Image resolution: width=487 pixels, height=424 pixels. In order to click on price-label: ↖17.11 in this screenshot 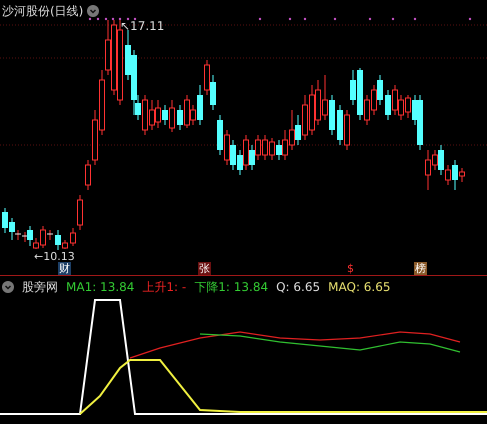, I will do `click(142, 26)`.